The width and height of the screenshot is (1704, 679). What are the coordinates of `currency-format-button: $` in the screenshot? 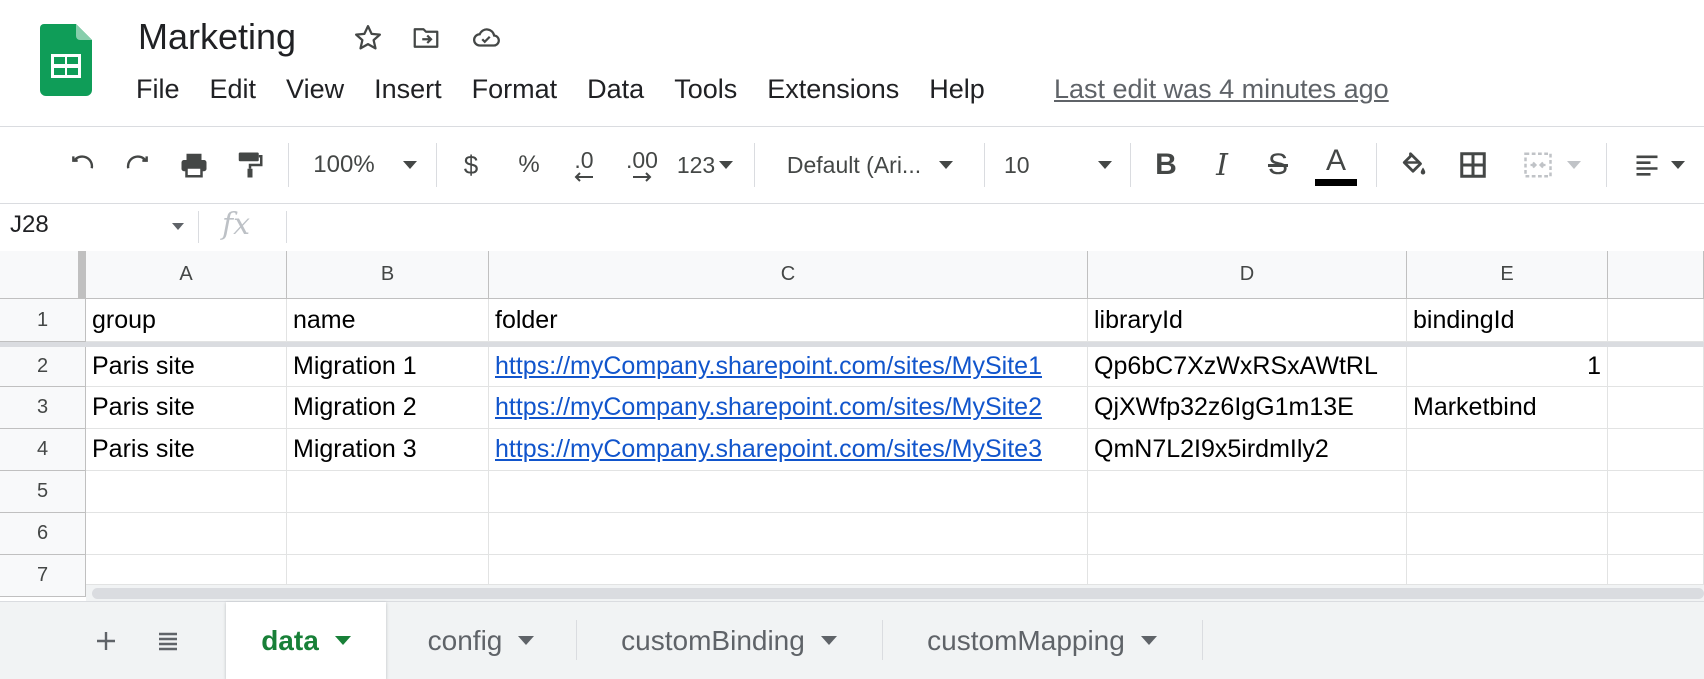 It's located at (471, 165).